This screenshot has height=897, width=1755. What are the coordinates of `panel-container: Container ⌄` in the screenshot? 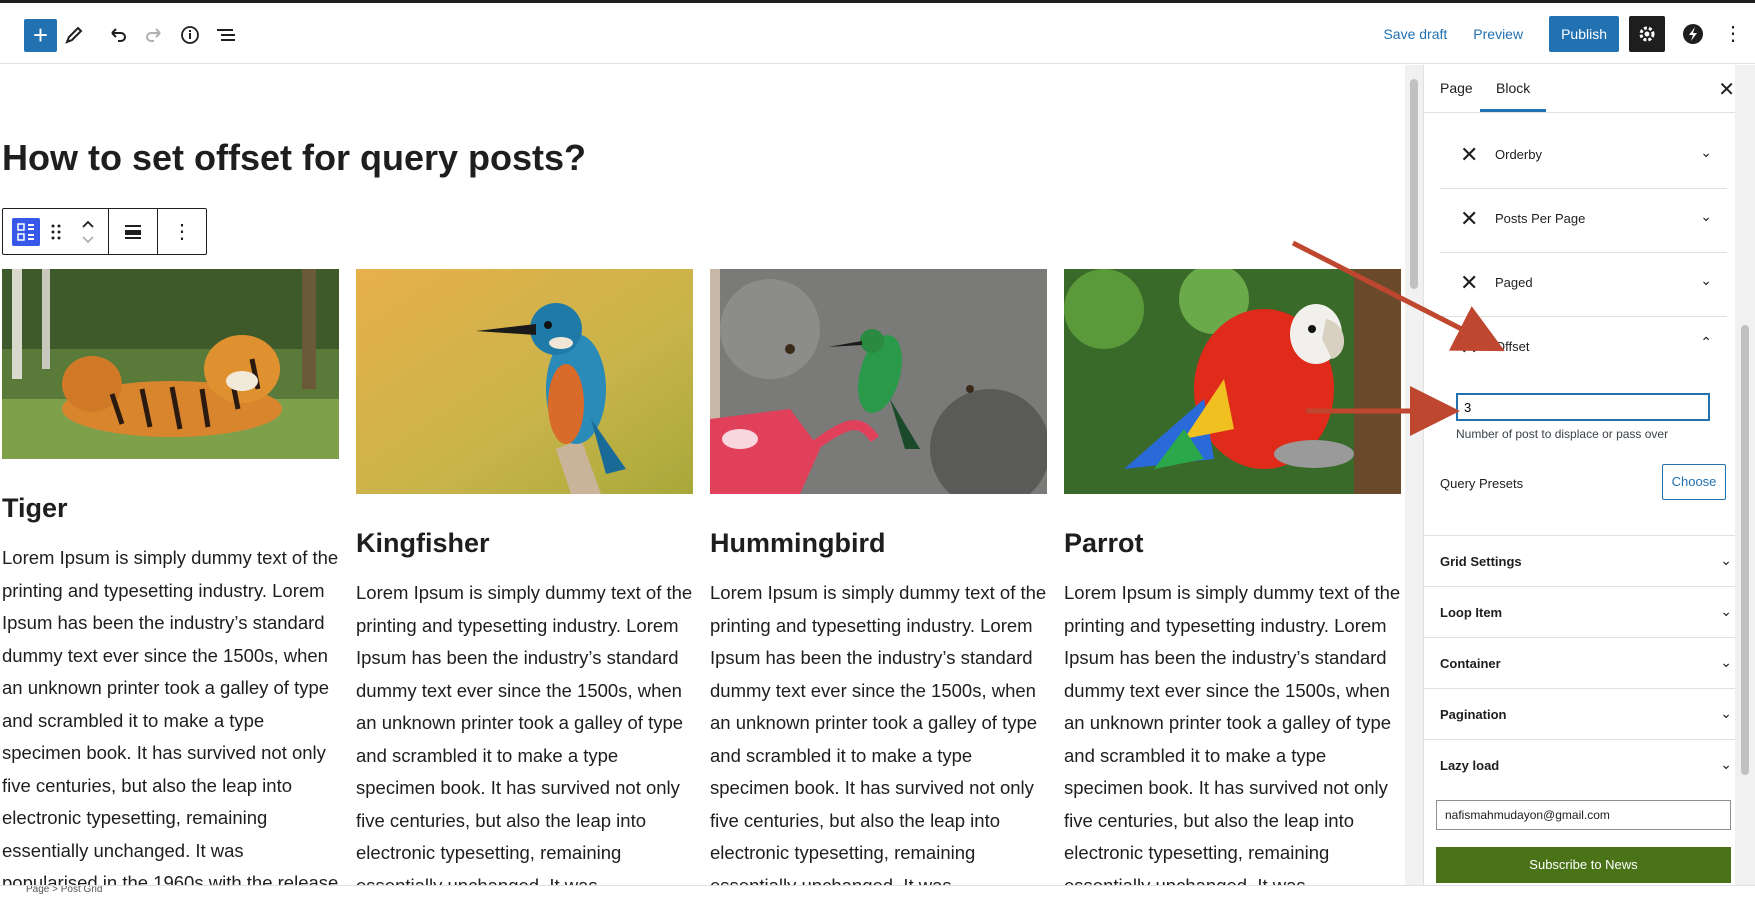 It's located at (1584, 663).